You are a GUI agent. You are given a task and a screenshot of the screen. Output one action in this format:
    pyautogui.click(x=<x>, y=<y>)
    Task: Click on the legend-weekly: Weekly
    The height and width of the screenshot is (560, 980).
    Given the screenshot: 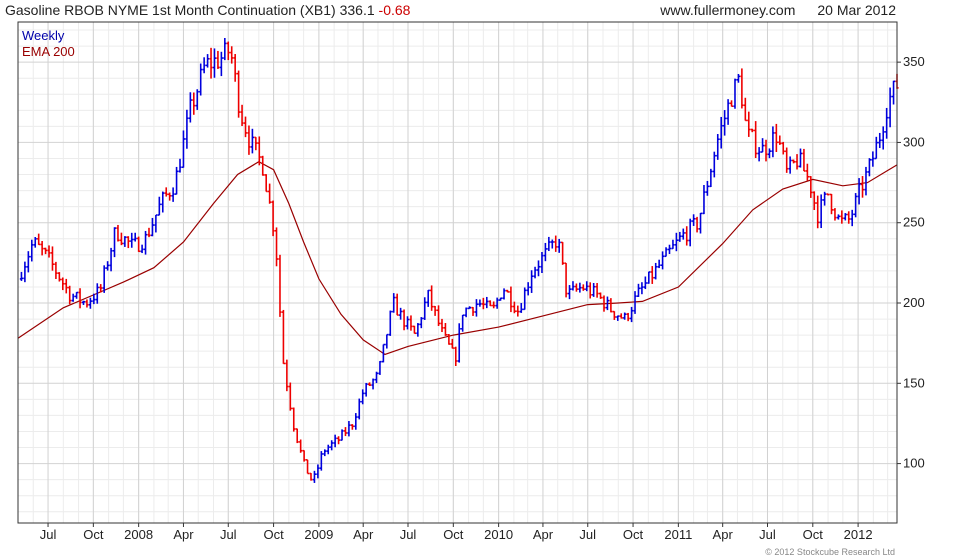 What is the action you would take?
    pyautogui.click(x=43, y=35)
    